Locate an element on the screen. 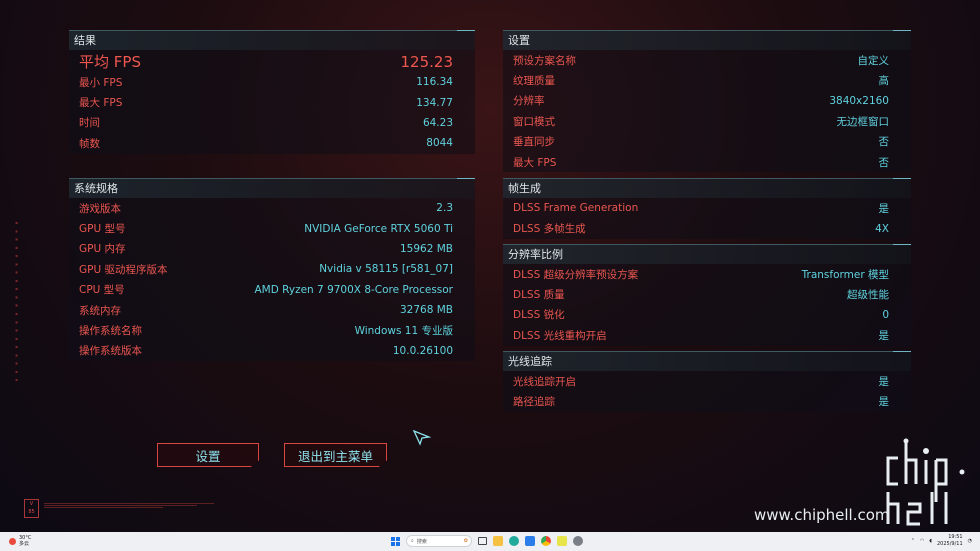 This screenshot has height=551, width=980. settings-button: 设置 is located at coordinates (208, 455).